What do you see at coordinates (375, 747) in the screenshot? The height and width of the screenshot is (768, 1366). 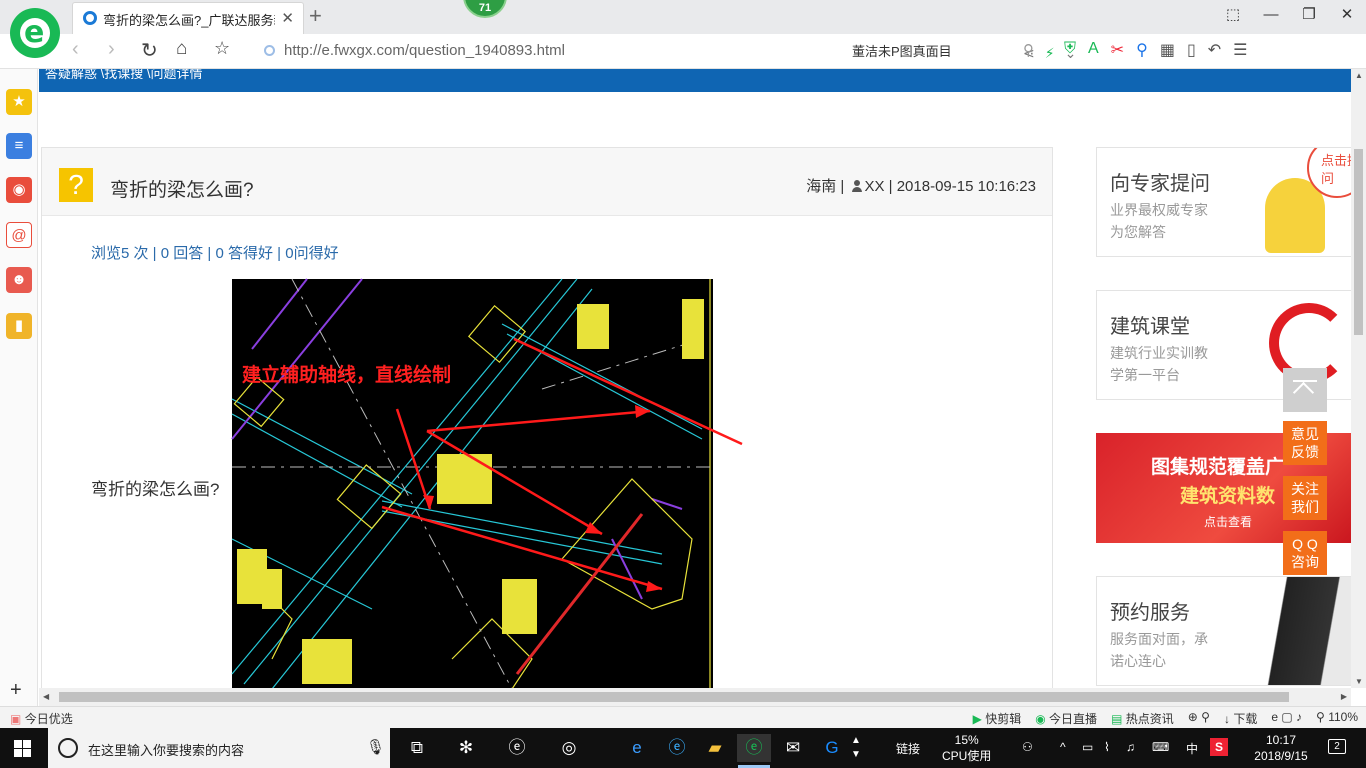 I see `microphone-icon: 🎙` at bounding box center [375, 747].